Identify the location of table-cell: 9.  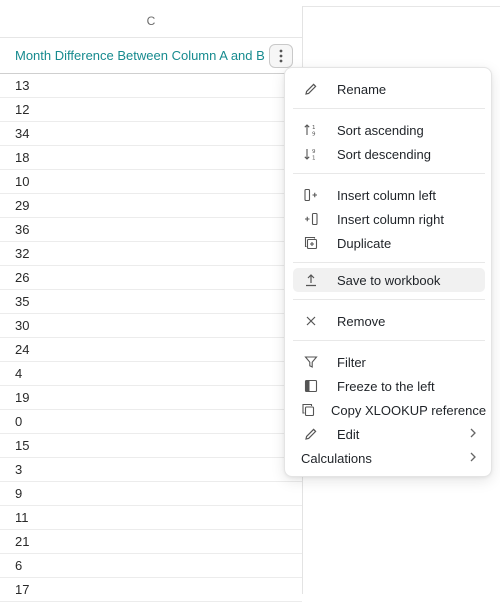
(151, 494).